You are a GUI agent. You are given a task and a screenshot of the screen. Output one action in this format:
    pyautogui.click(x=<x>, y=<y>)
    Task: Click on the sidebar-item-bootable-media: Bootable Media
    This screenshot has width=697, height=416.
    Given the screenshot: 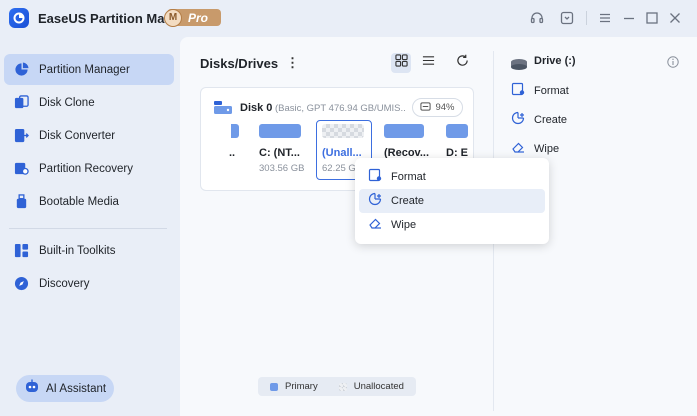 What is the action you would take?
    pyautogui.click(x=89, y=201)
    